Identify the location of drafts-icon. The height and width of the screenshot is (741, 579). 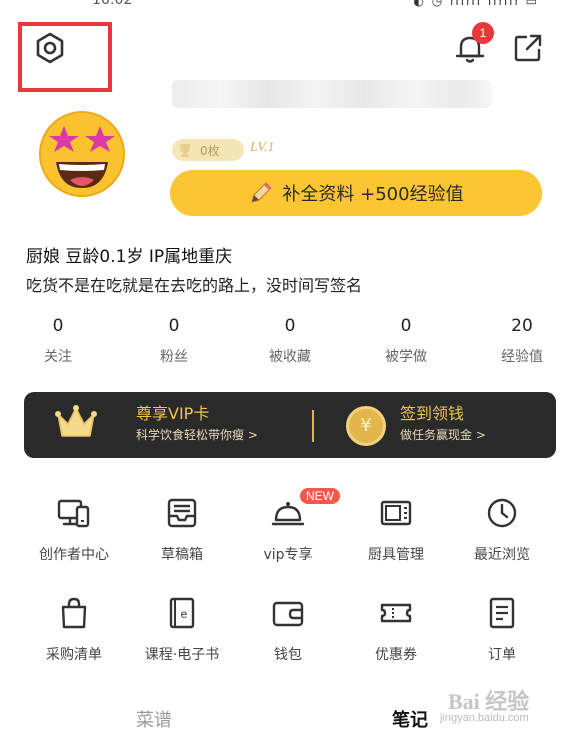
(182, 513).